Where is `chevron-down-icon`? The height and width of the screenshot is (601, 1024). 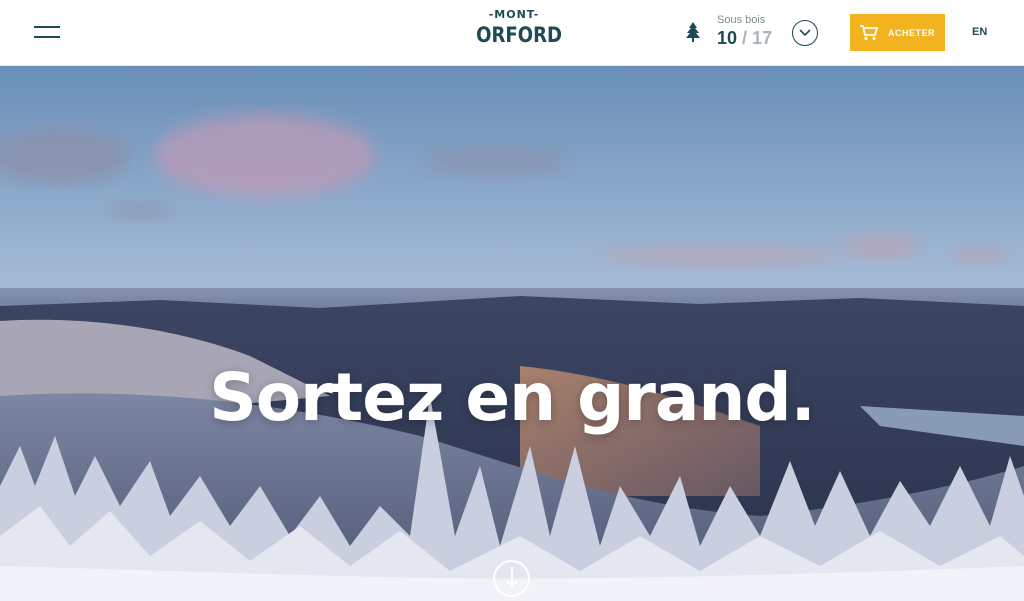 chevron-down-icon is located at coordinates (805, 33).